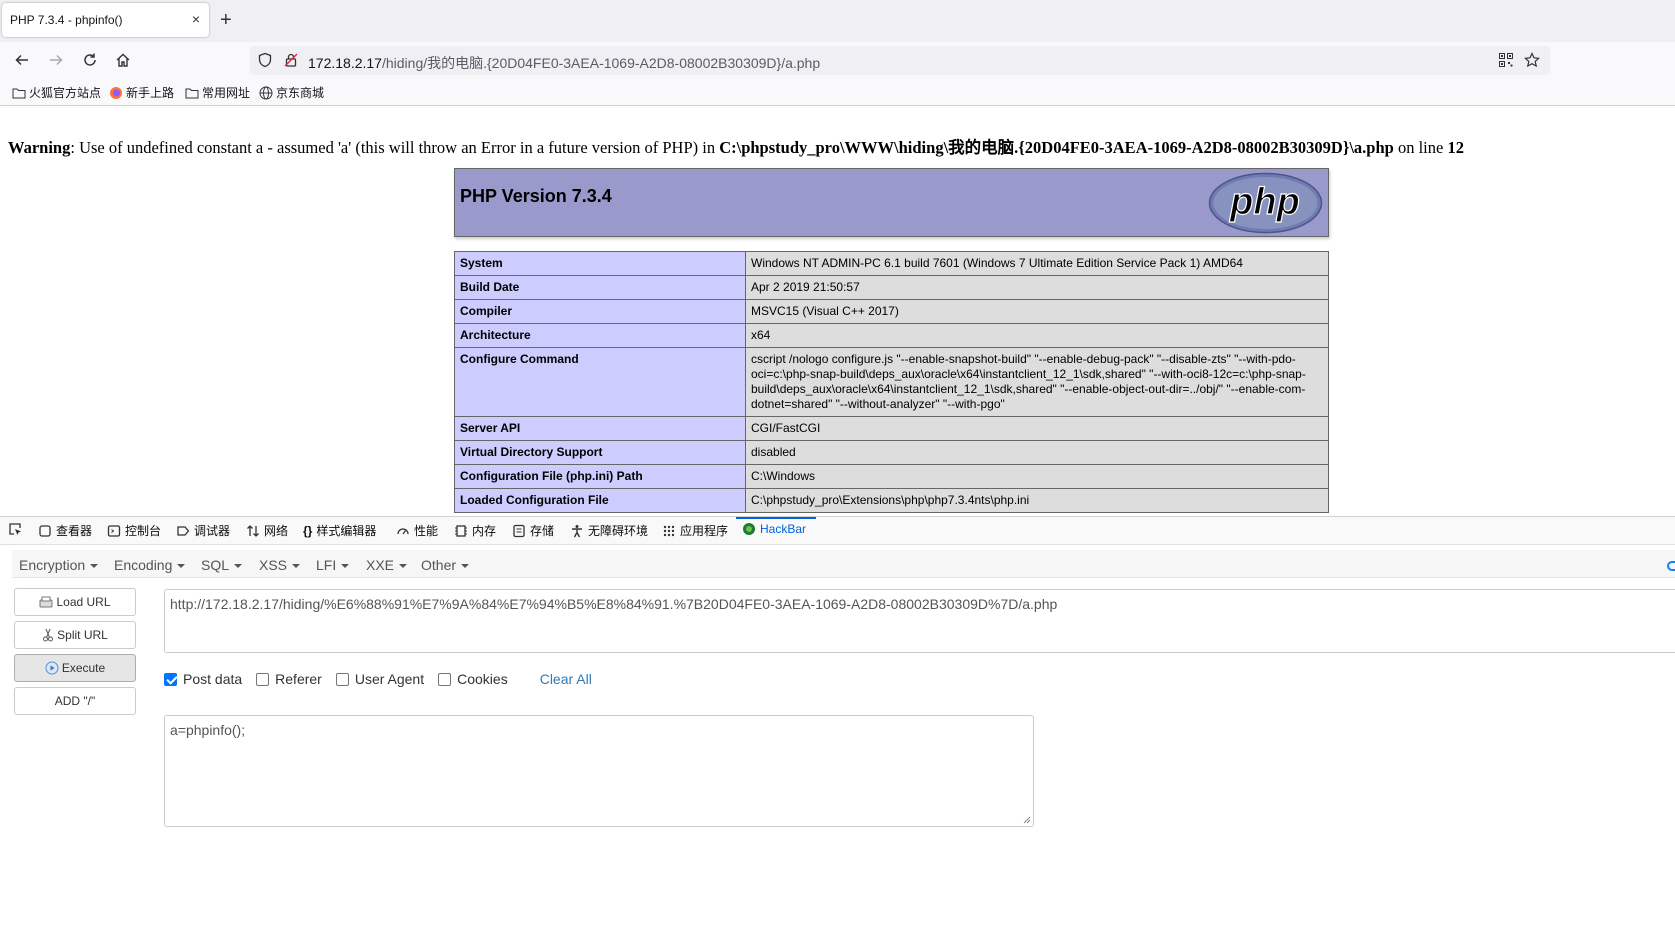 This screenshot has height=940, width=1675. Describe the element at coordinates (1037, 452) in the screenshot. I see `row-value: disabled` at that location.